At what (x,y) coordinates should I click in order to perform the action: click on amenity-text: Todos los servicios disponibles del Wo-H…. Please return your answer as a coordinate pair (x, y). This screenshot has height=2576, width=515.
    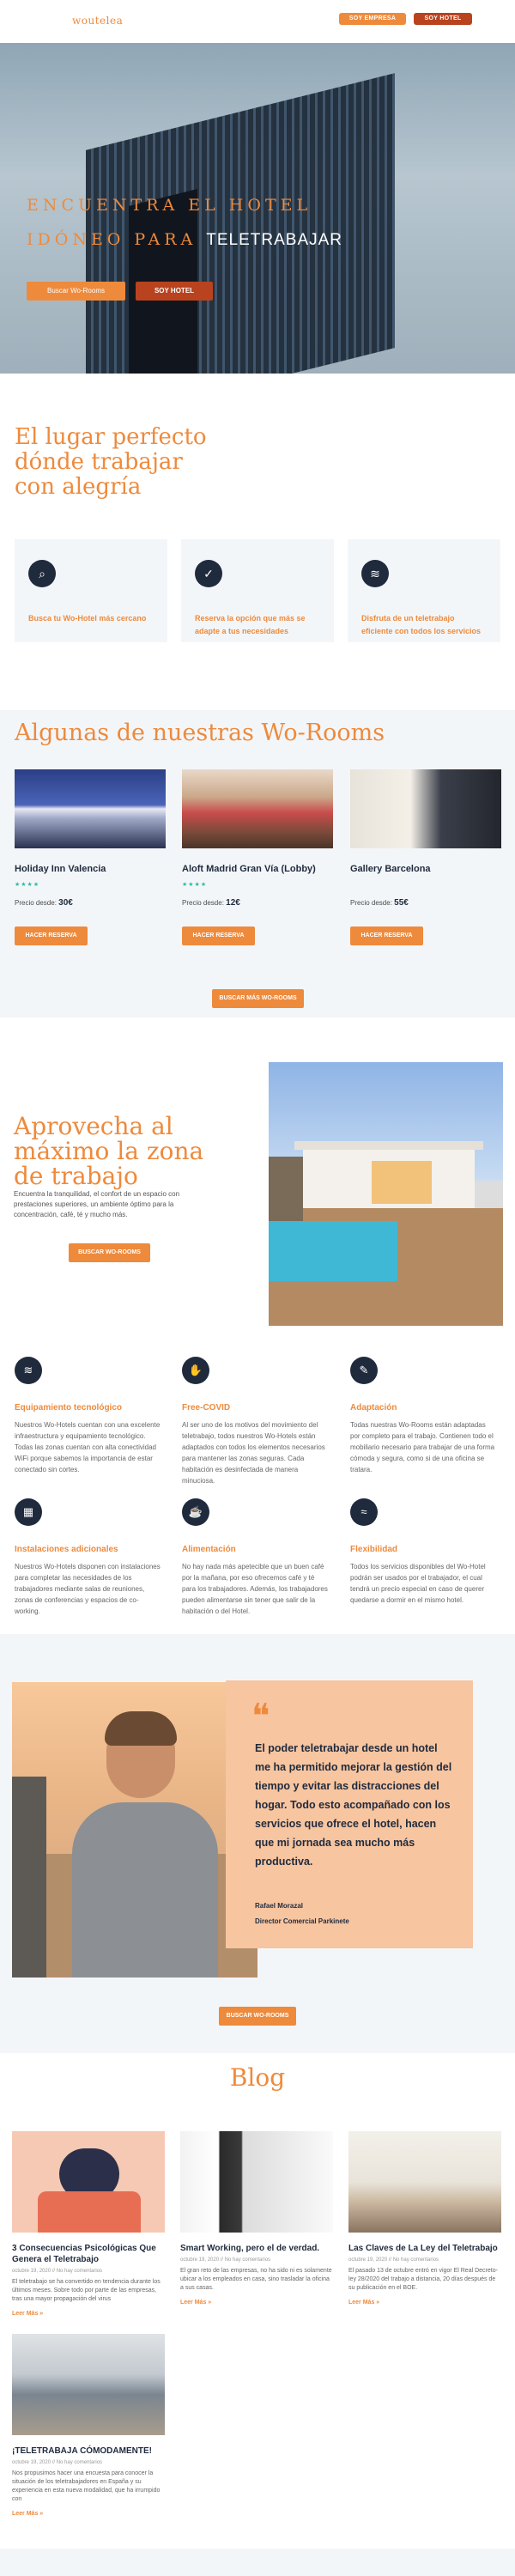
    Looking at the image, I should click on (418, 1583).